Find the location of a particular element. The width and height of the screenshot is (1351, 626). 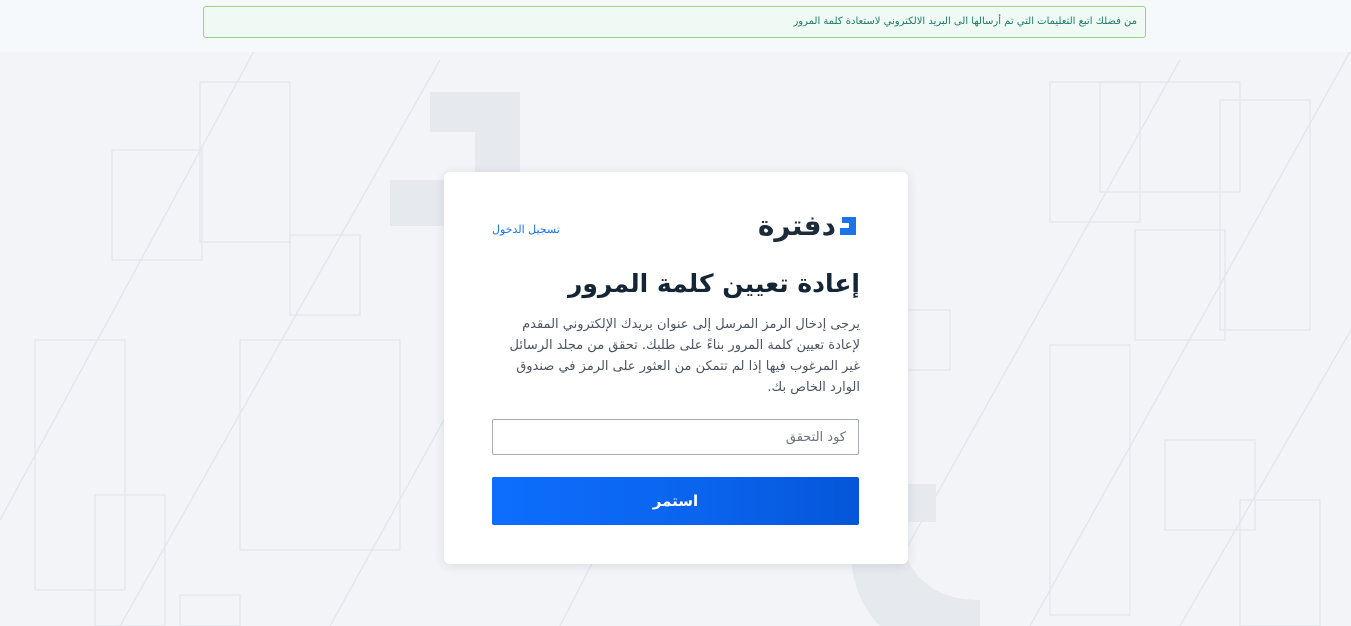

brand-logo: دفترة is located at coordinates (809, 226).